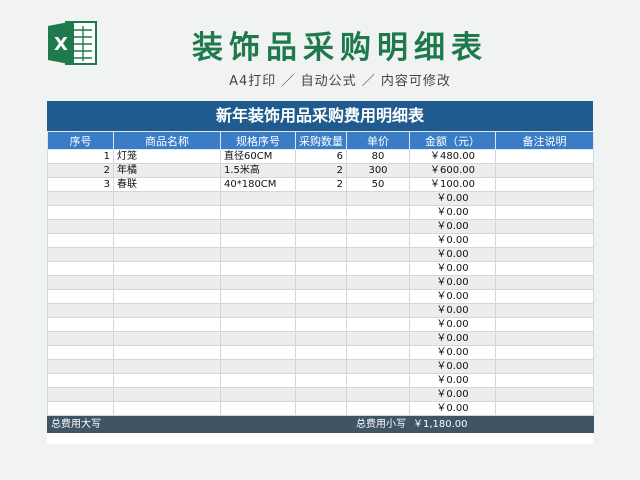 This screenshot has width=640, height=480. I want to click on cell-name: 年橘, so click(167, 170).